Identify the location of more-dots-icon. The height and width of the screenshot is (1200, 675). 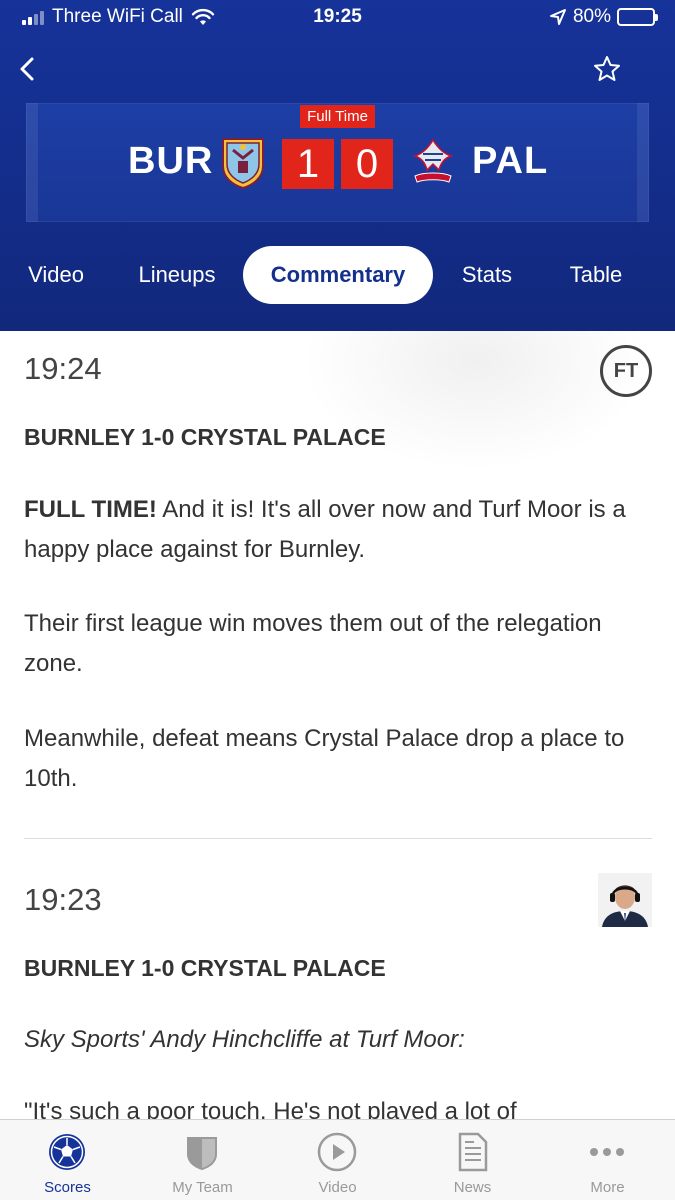
(607, 1152).